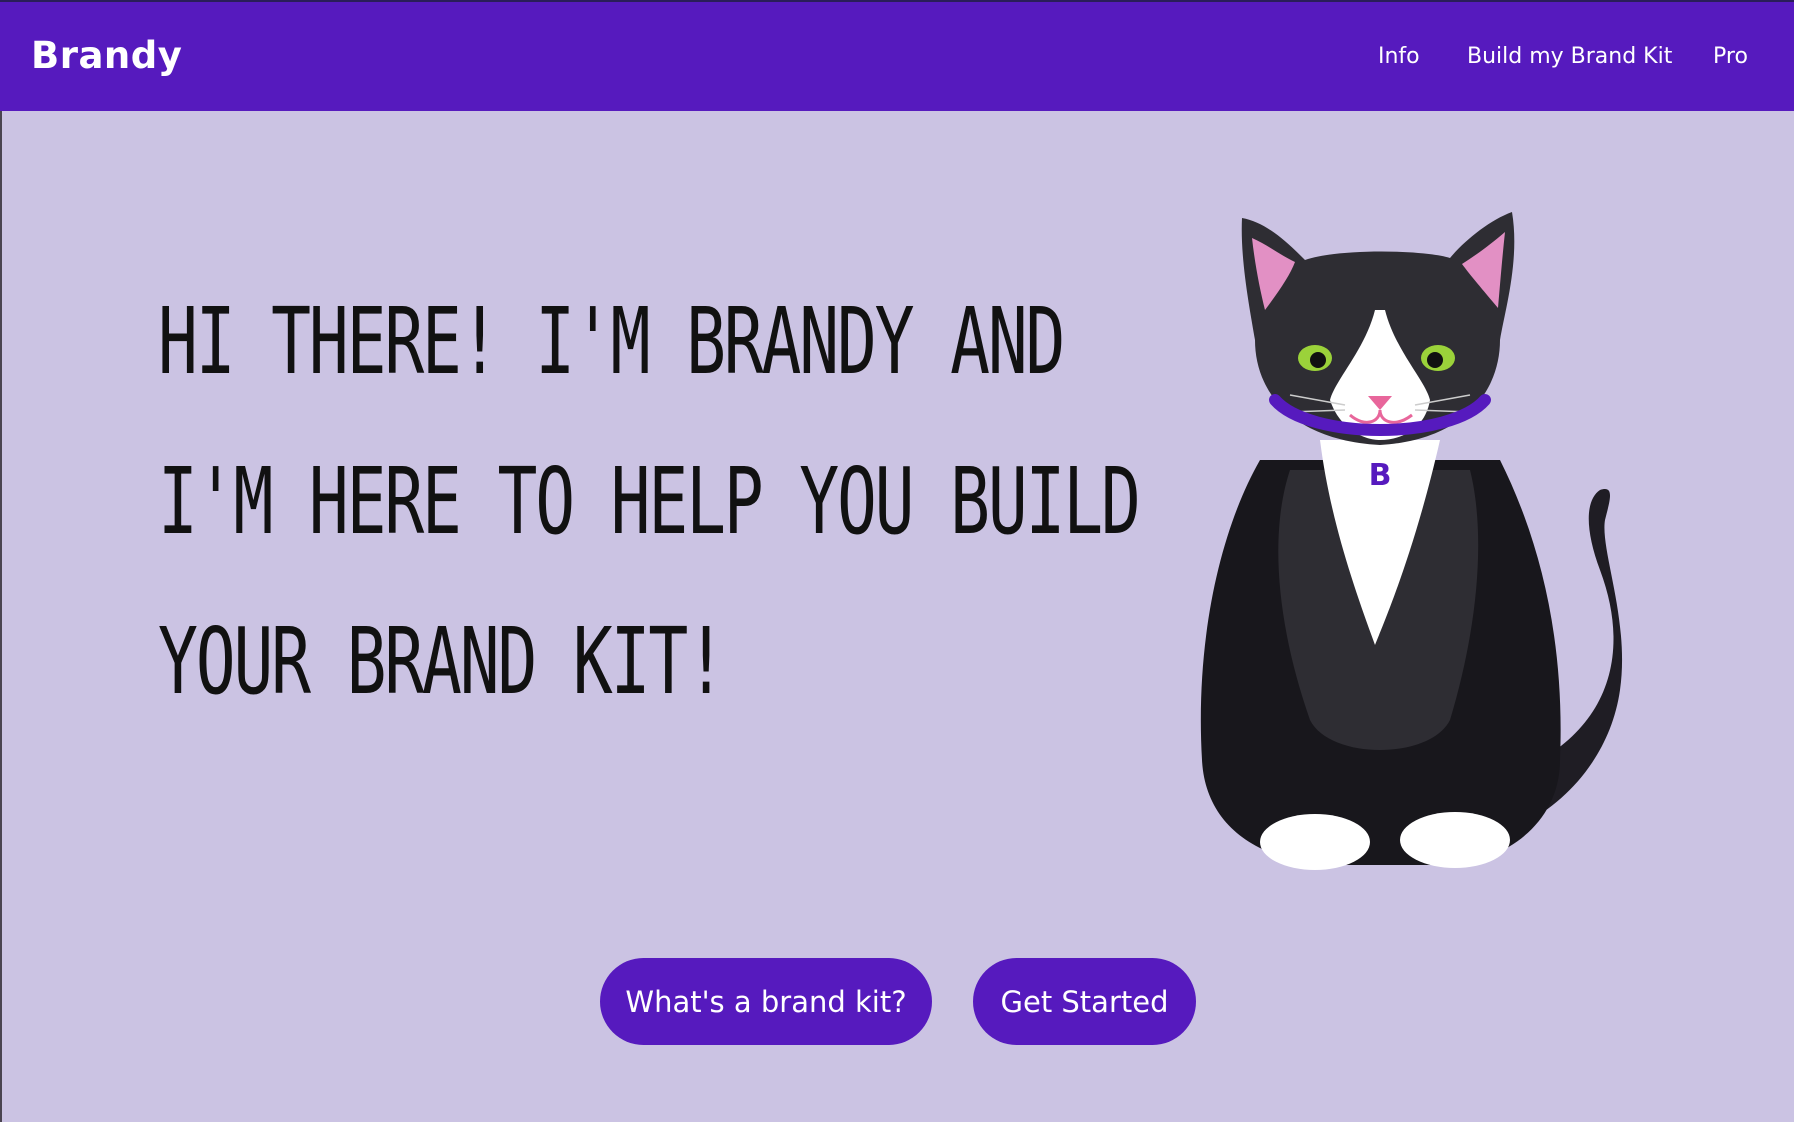 This screenshot has width=1794, height=1122. I want to click on headline-line-3: YOUR BRAND KIT!, so click(442, 661).